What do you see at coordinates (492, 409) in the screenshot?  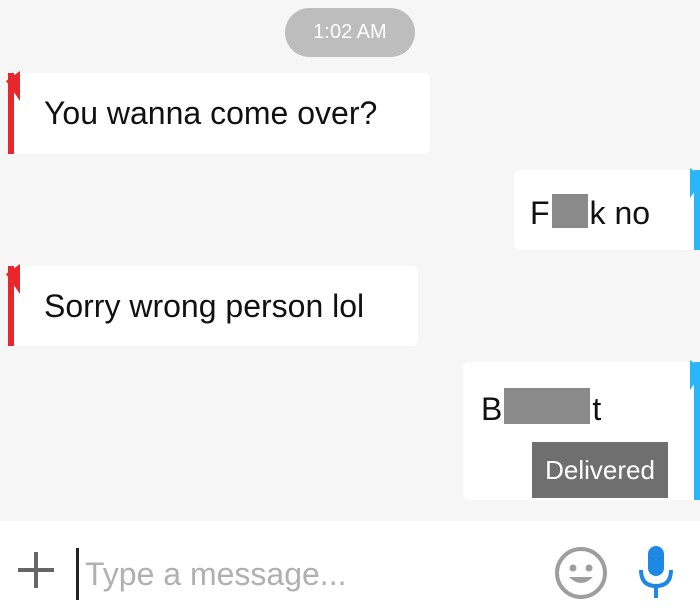 I see `message-text-start: B` at bounding box center [492, 409].